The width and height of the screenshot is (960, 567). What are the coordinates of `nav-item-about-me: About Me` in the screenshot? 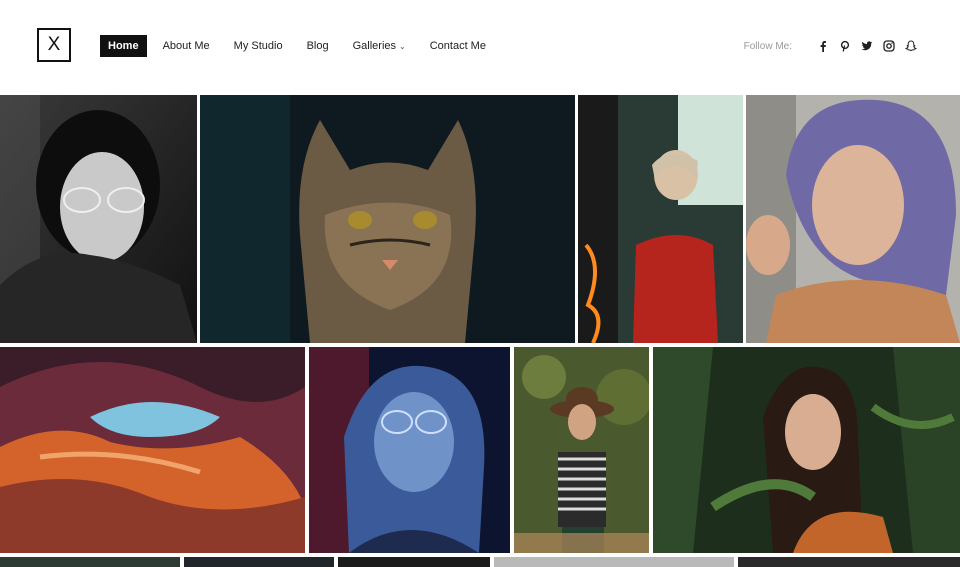 It's located at (186, 46).